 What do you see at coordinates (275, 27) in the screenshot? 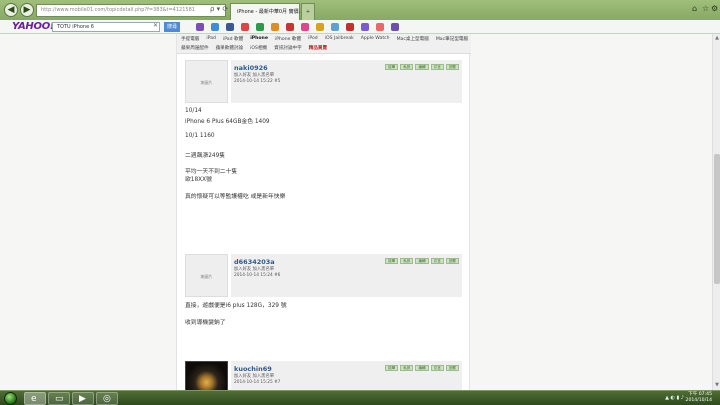
I see `weather-icon` at bounding box center [275, 27].